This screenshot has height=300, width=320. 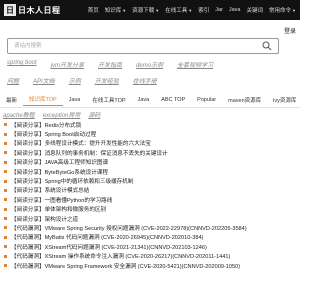 I want to click on nav-item-label: Jar, so click(x=219, y=10).